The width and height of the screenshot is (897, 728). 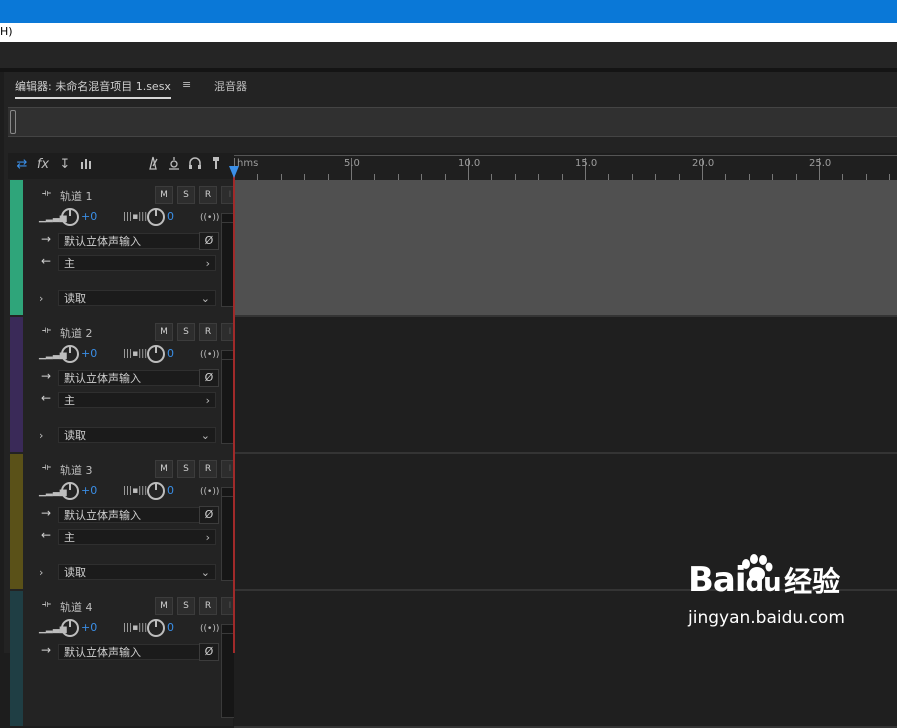 I want to click on ruler-label: 10.0, so click(x=469, y=163).